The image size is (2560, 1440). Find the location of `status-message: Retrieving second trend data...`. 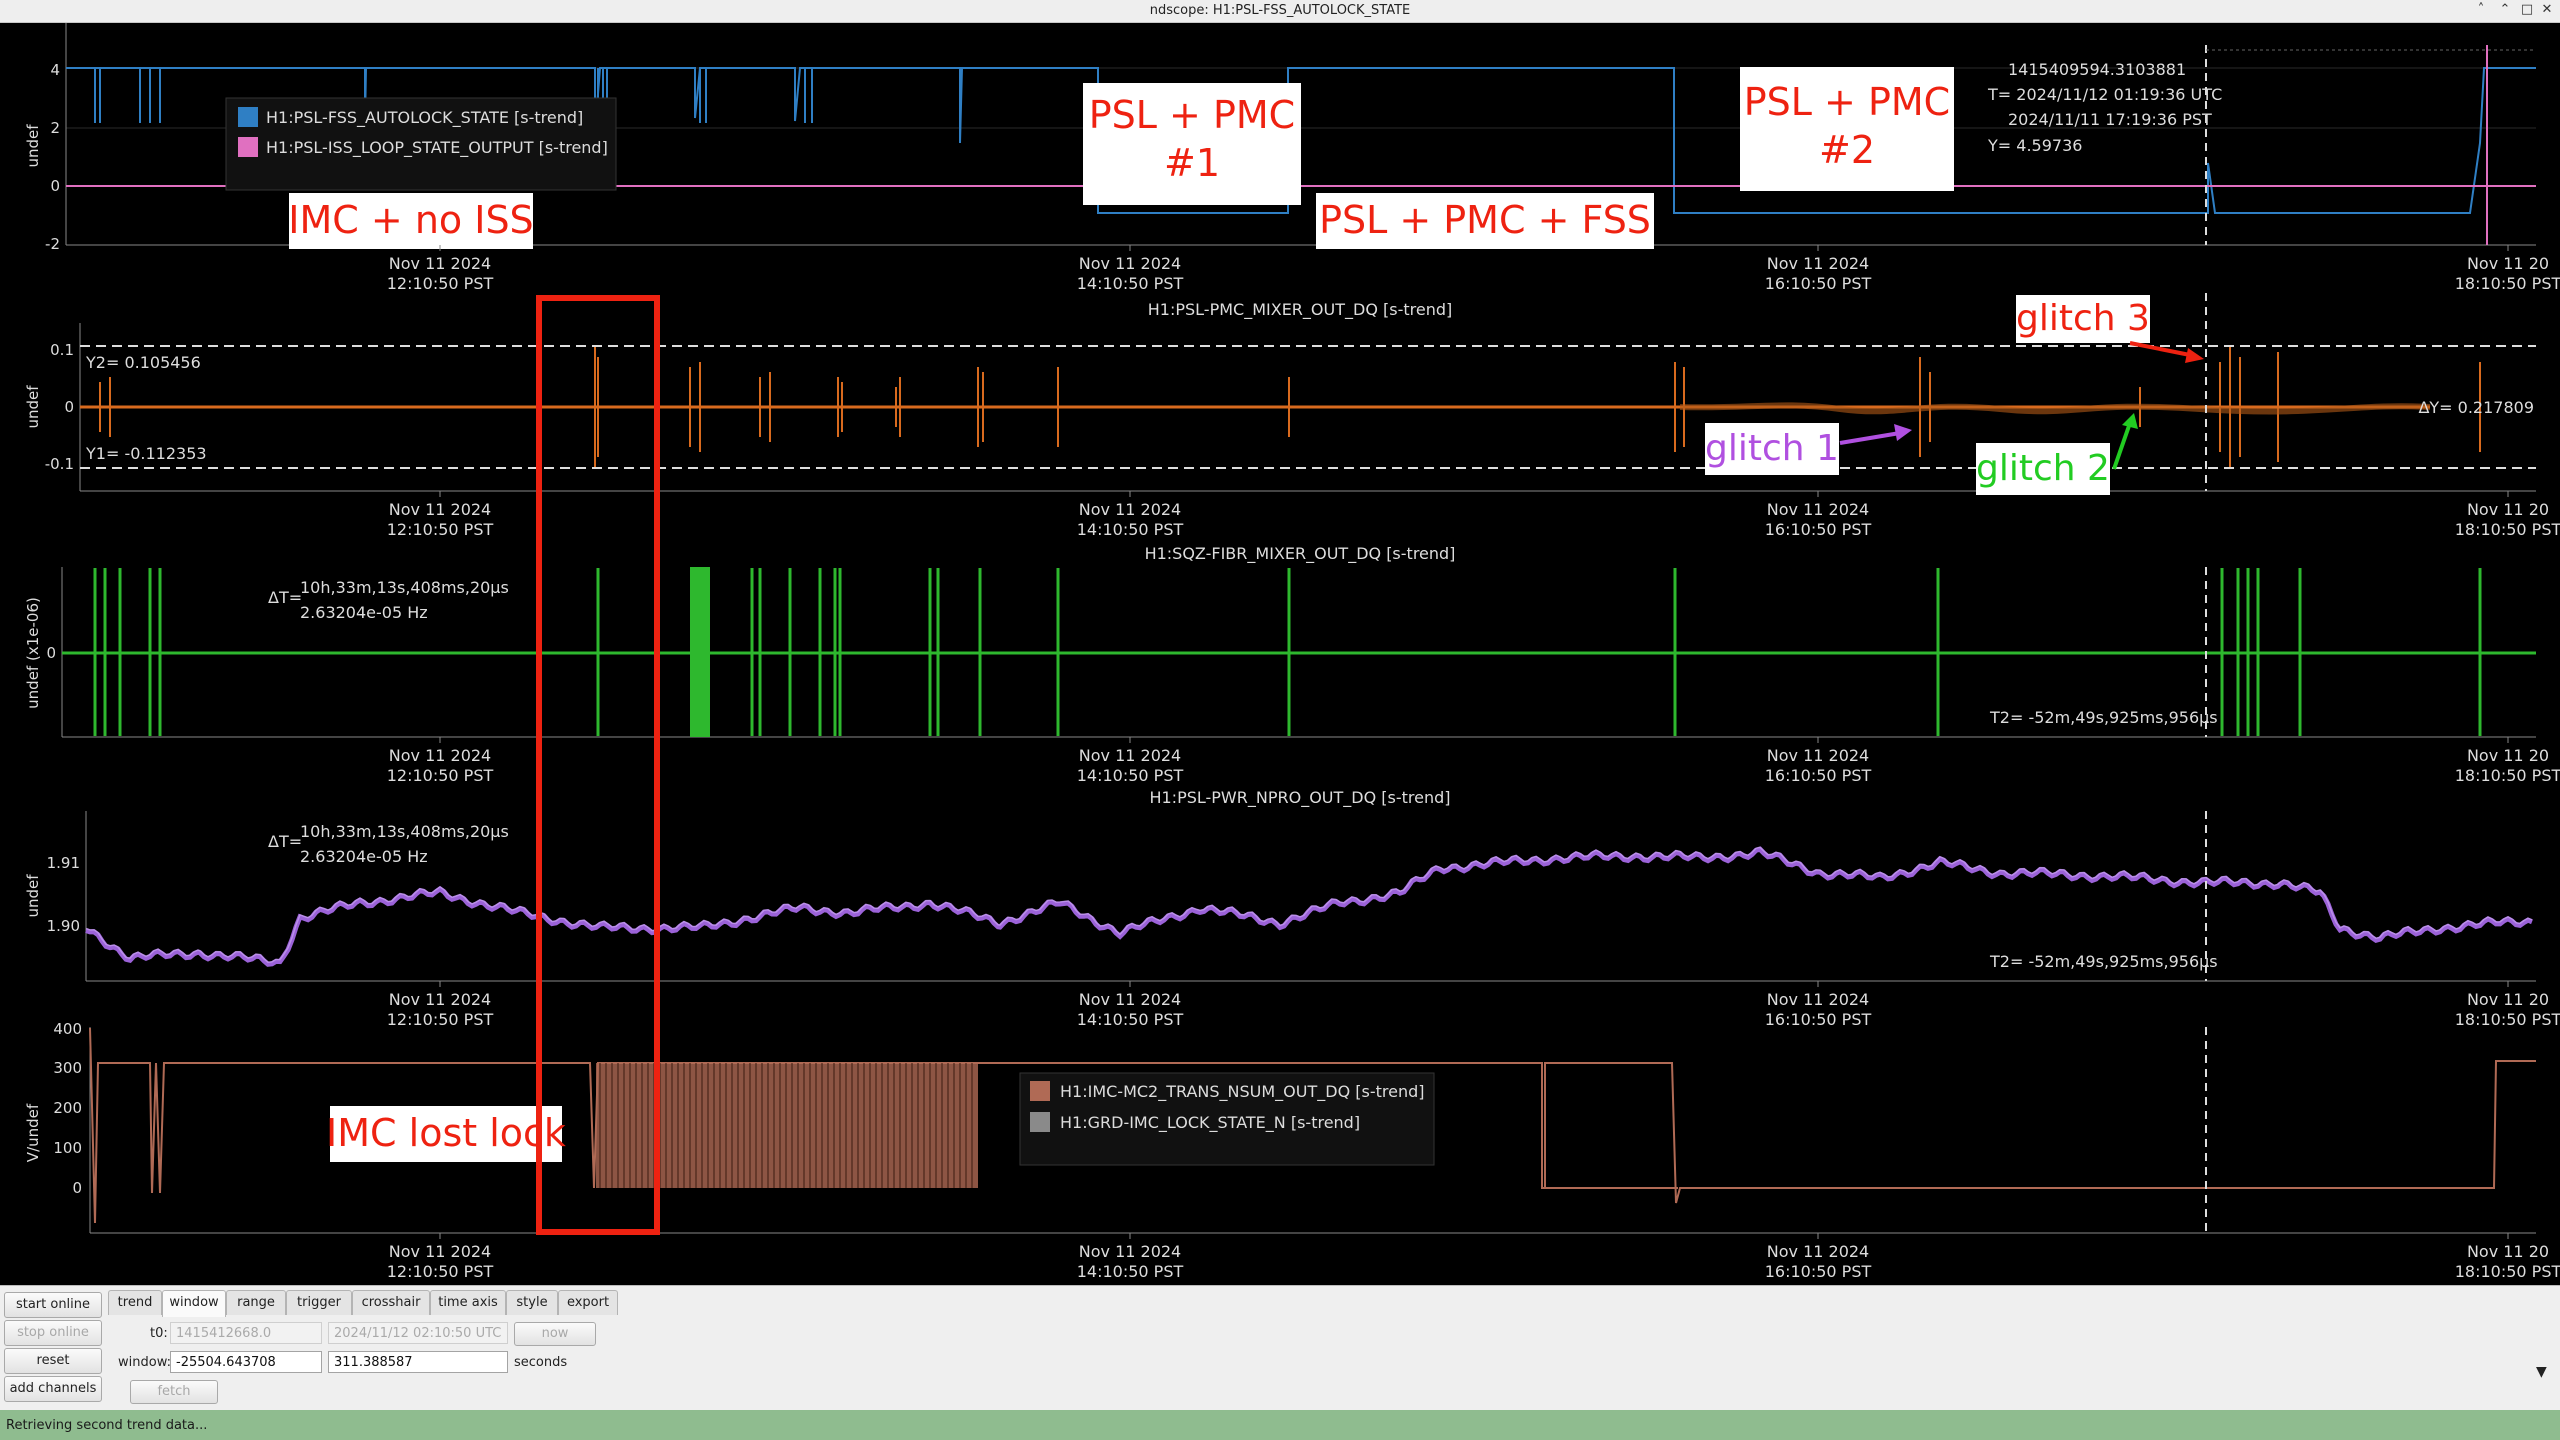

status-message: Retrieving second trend data... is located at coordinates (107, 1425).